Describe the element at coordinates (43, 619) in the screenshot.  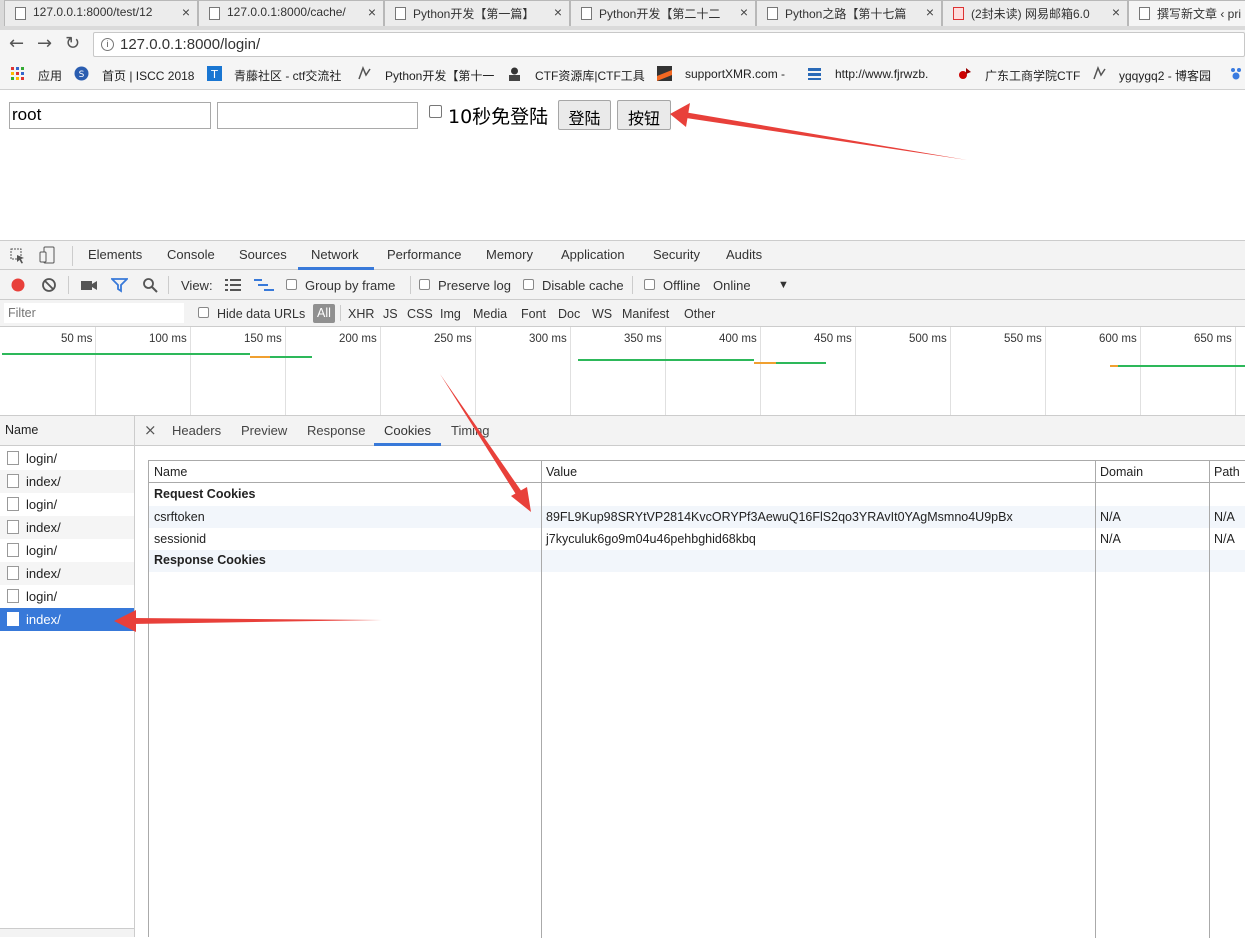
I see `request-name: index/` at that location.